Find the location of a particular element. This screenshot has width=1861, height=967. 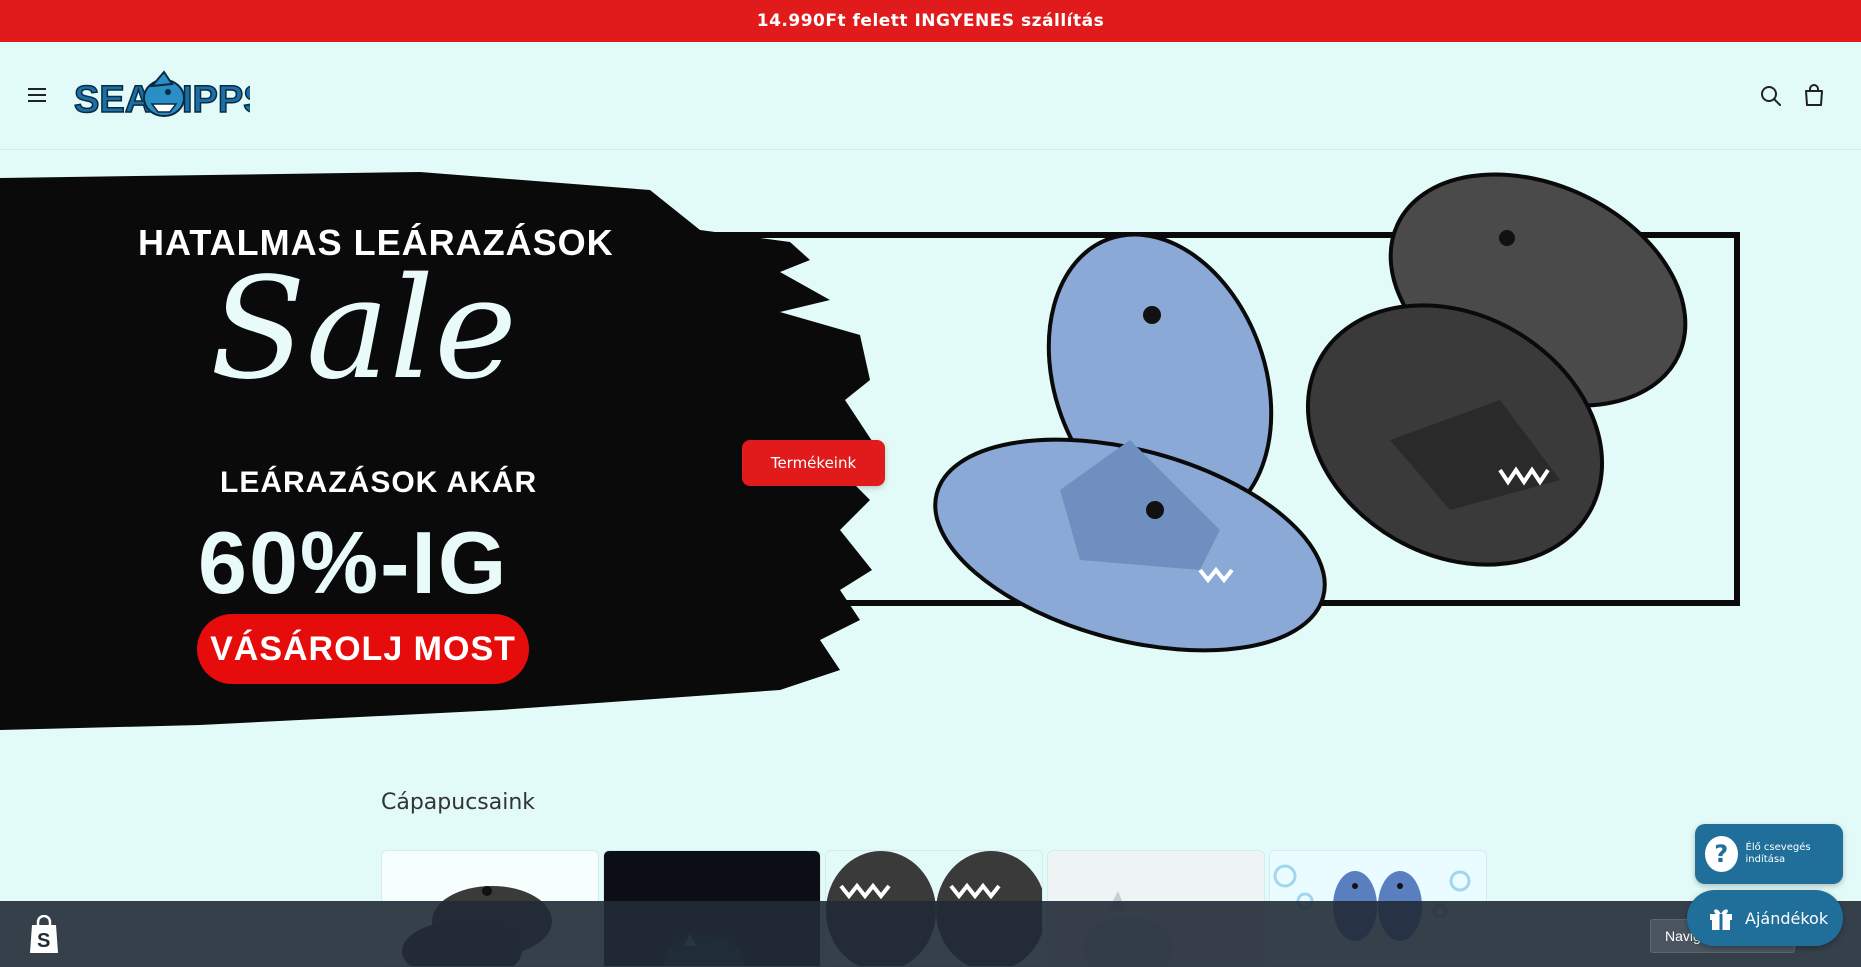

cart-icon is located at coordinates (1814, 95).